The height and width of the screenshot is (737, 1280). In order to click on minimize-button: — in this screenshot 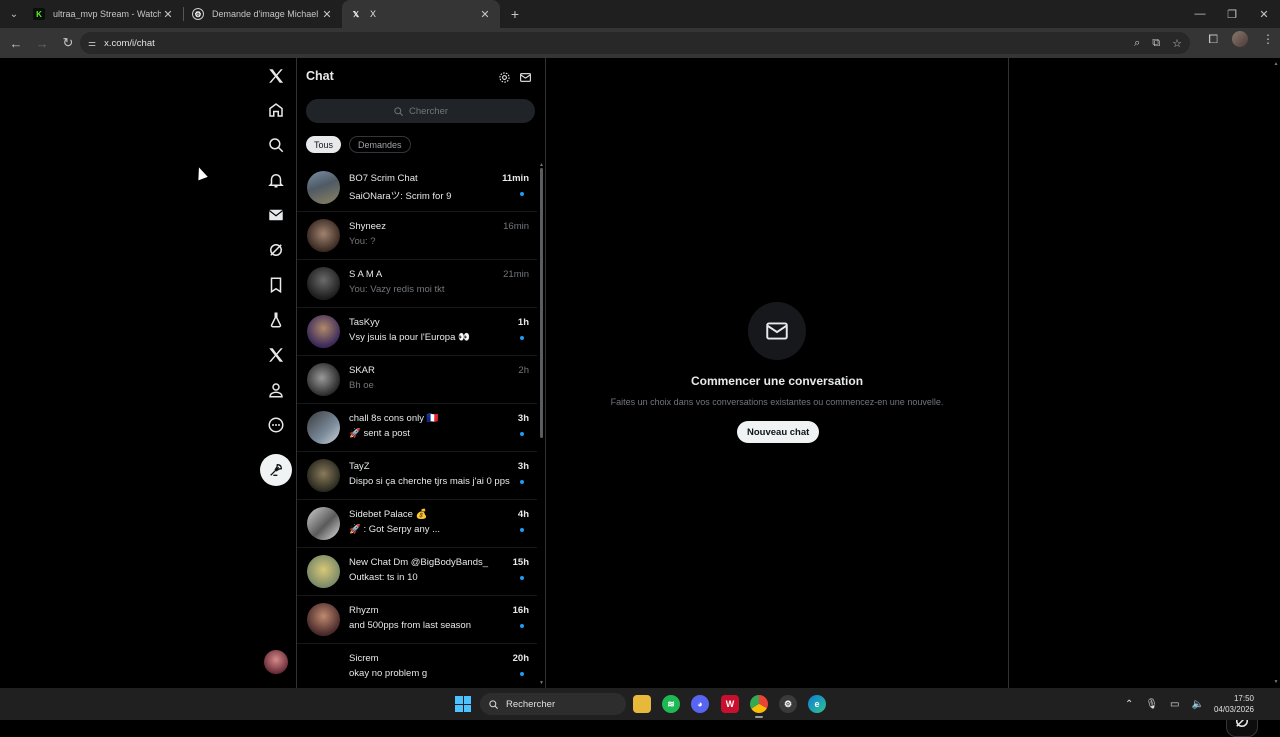, I will do `click(1200, 14)`.